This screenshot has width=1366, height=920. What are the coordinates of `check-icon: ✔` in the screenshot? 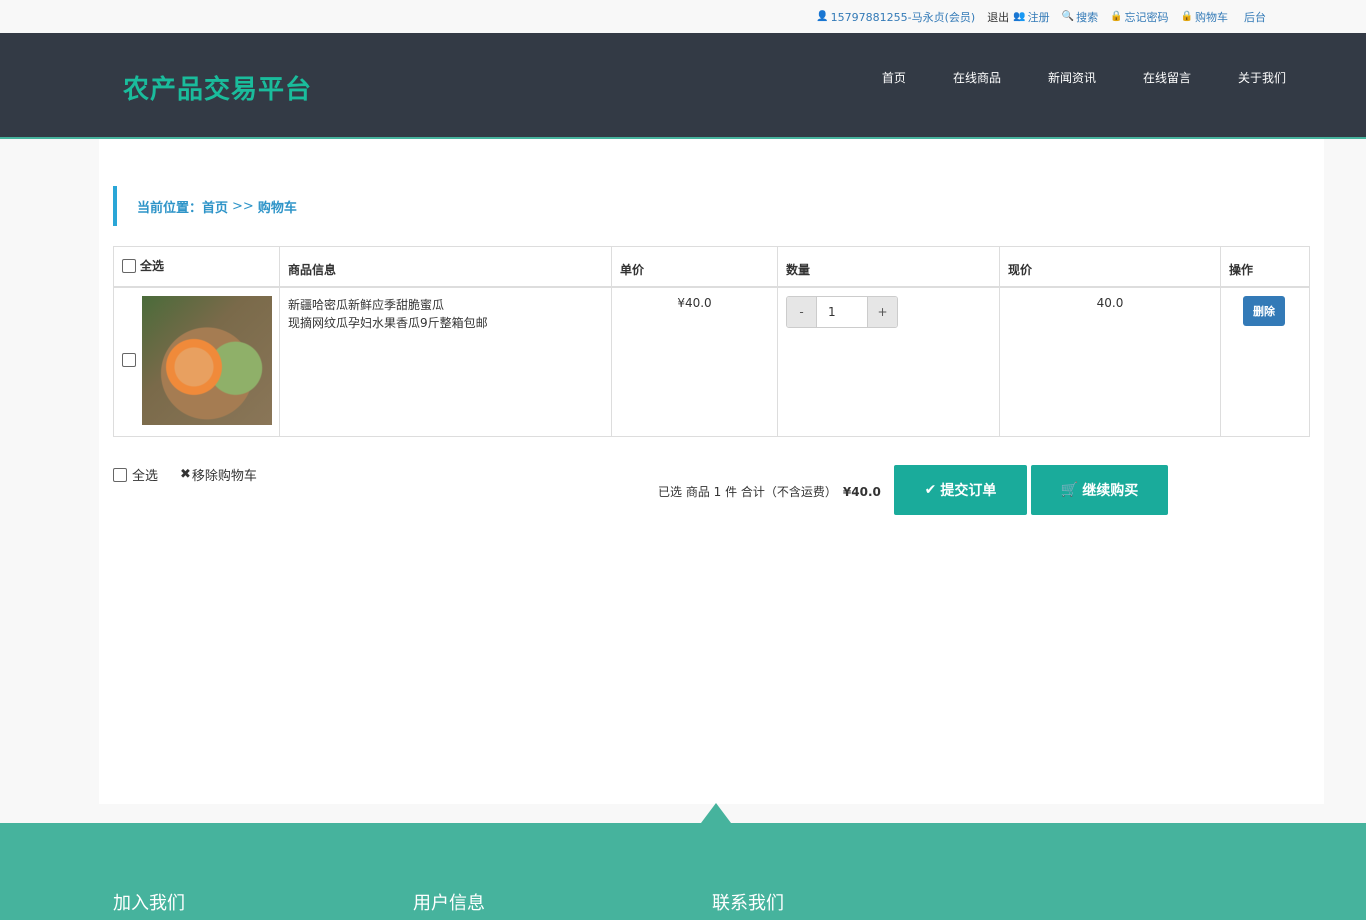 It's located at (930, 490).